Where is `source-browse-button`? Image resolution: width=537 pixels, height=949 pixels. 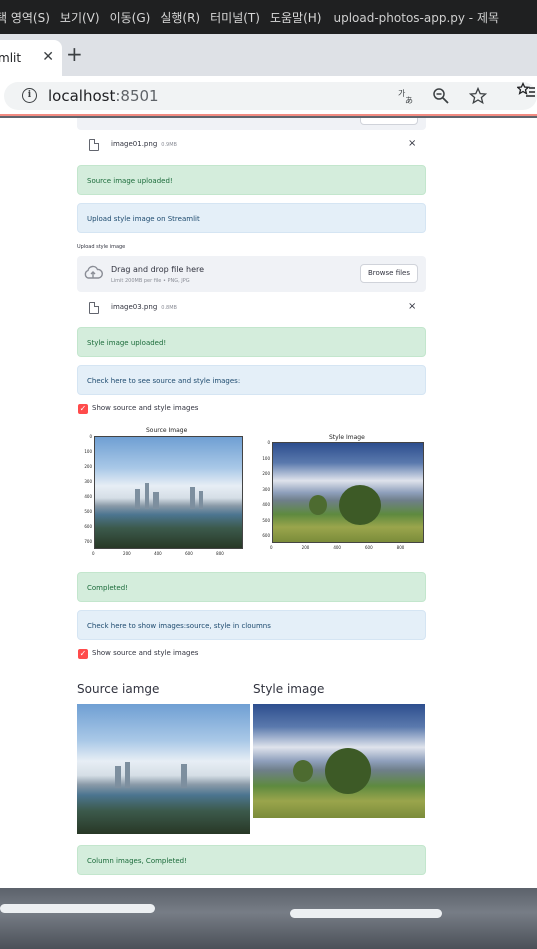 source-browse-button is located at coordinates (389, 121).